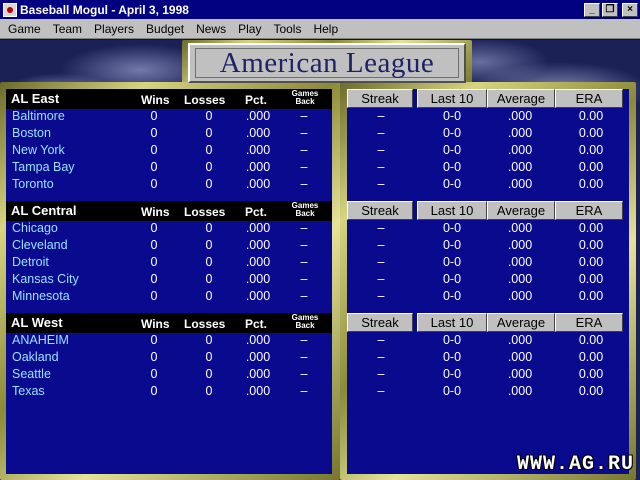 The width and height of the screenshot is (640, 480). What do you see at coordinates (169, 245) in the screenshot?
I see `team-row: Cleveland 0 0 .000 –` at bounding box center [169, 245].